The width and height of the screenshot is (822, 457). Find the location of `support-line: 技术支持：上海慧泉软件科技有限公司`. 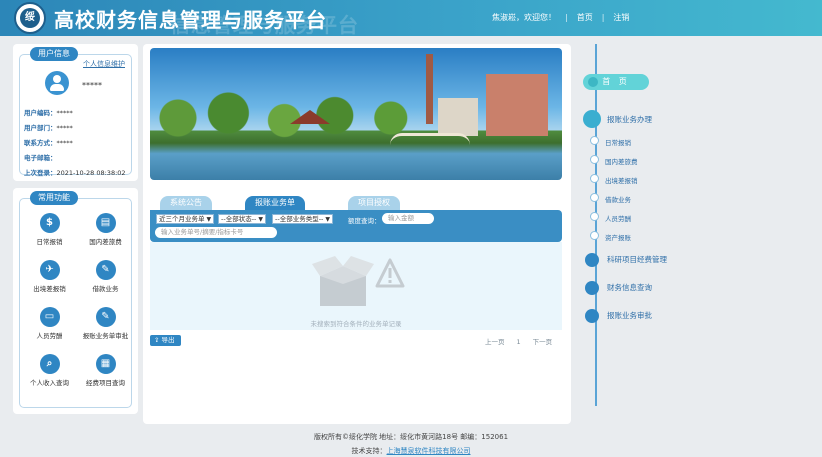

support-line: 技术支持：上海慧泉软件科技有限公司 is located at coordinates (411, 451).